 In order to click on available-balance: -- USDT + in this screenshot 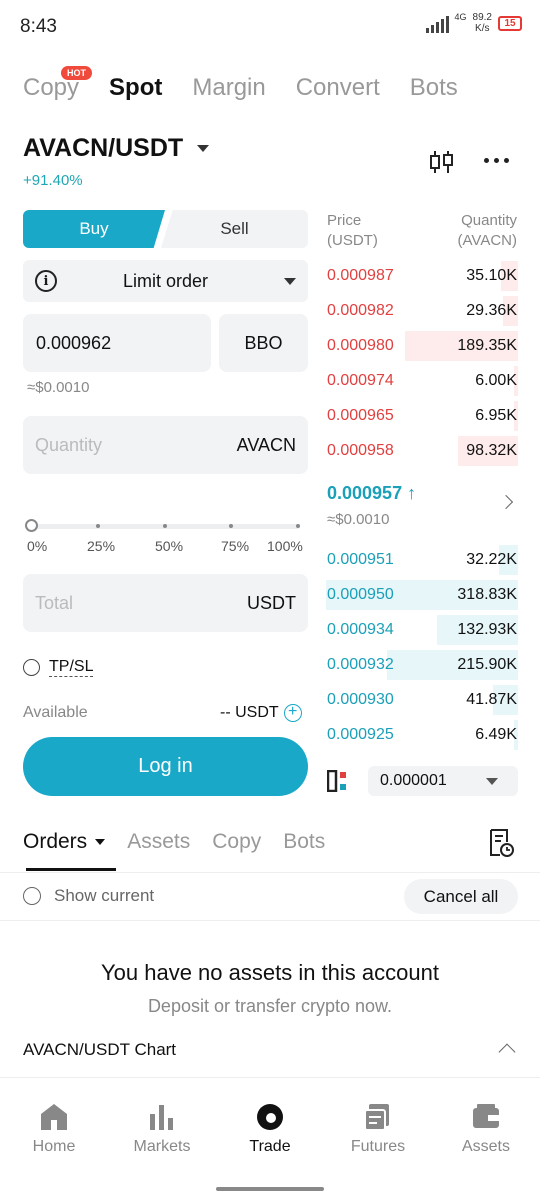, I will do `click(261, 713)`.